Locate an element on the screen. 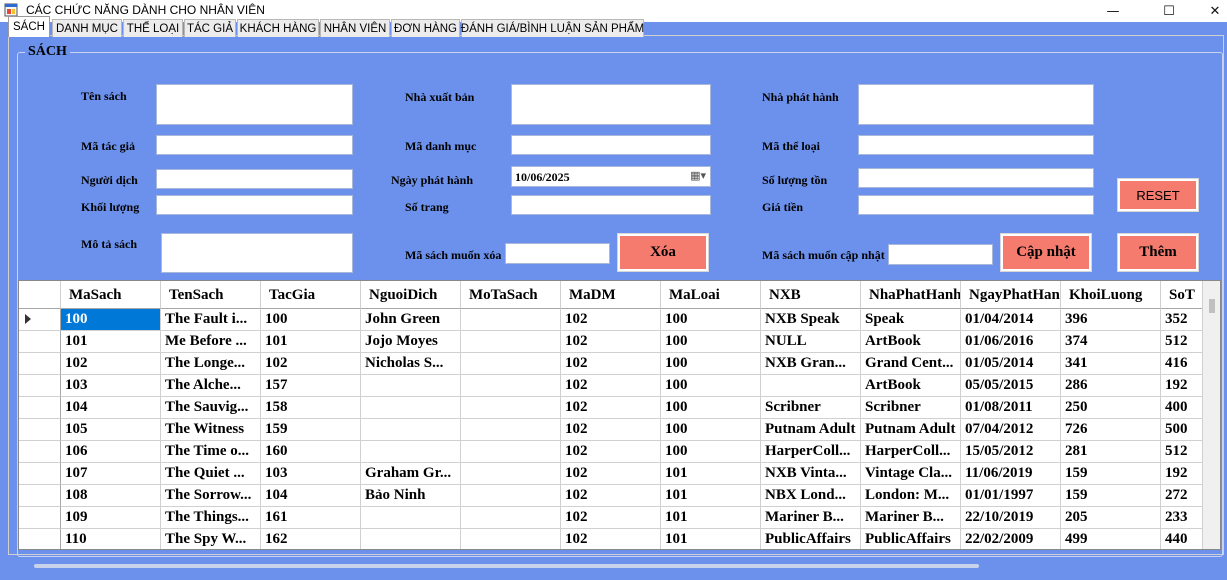 The height and width of the screenshot is (580, 1227). cell-tensach: The Witness is located at coordinates (211, 430).